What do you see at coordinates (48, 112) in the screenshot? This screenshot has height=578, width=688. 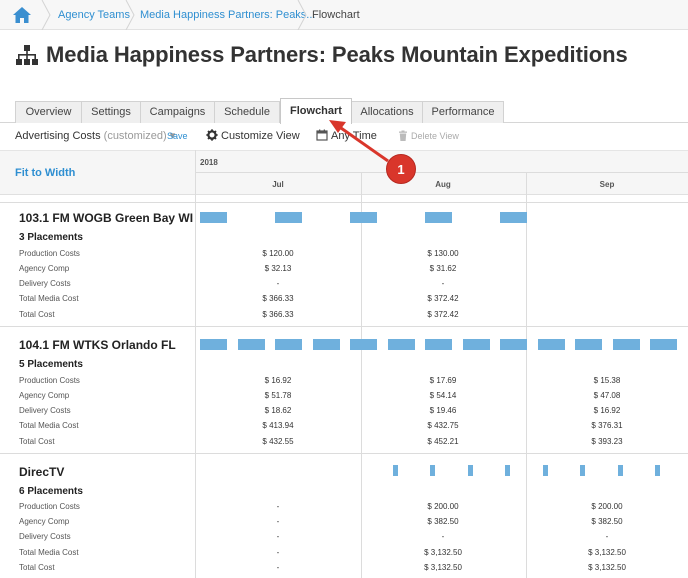 I see `tab-overview: Overview` at bounding box center [48, 112].